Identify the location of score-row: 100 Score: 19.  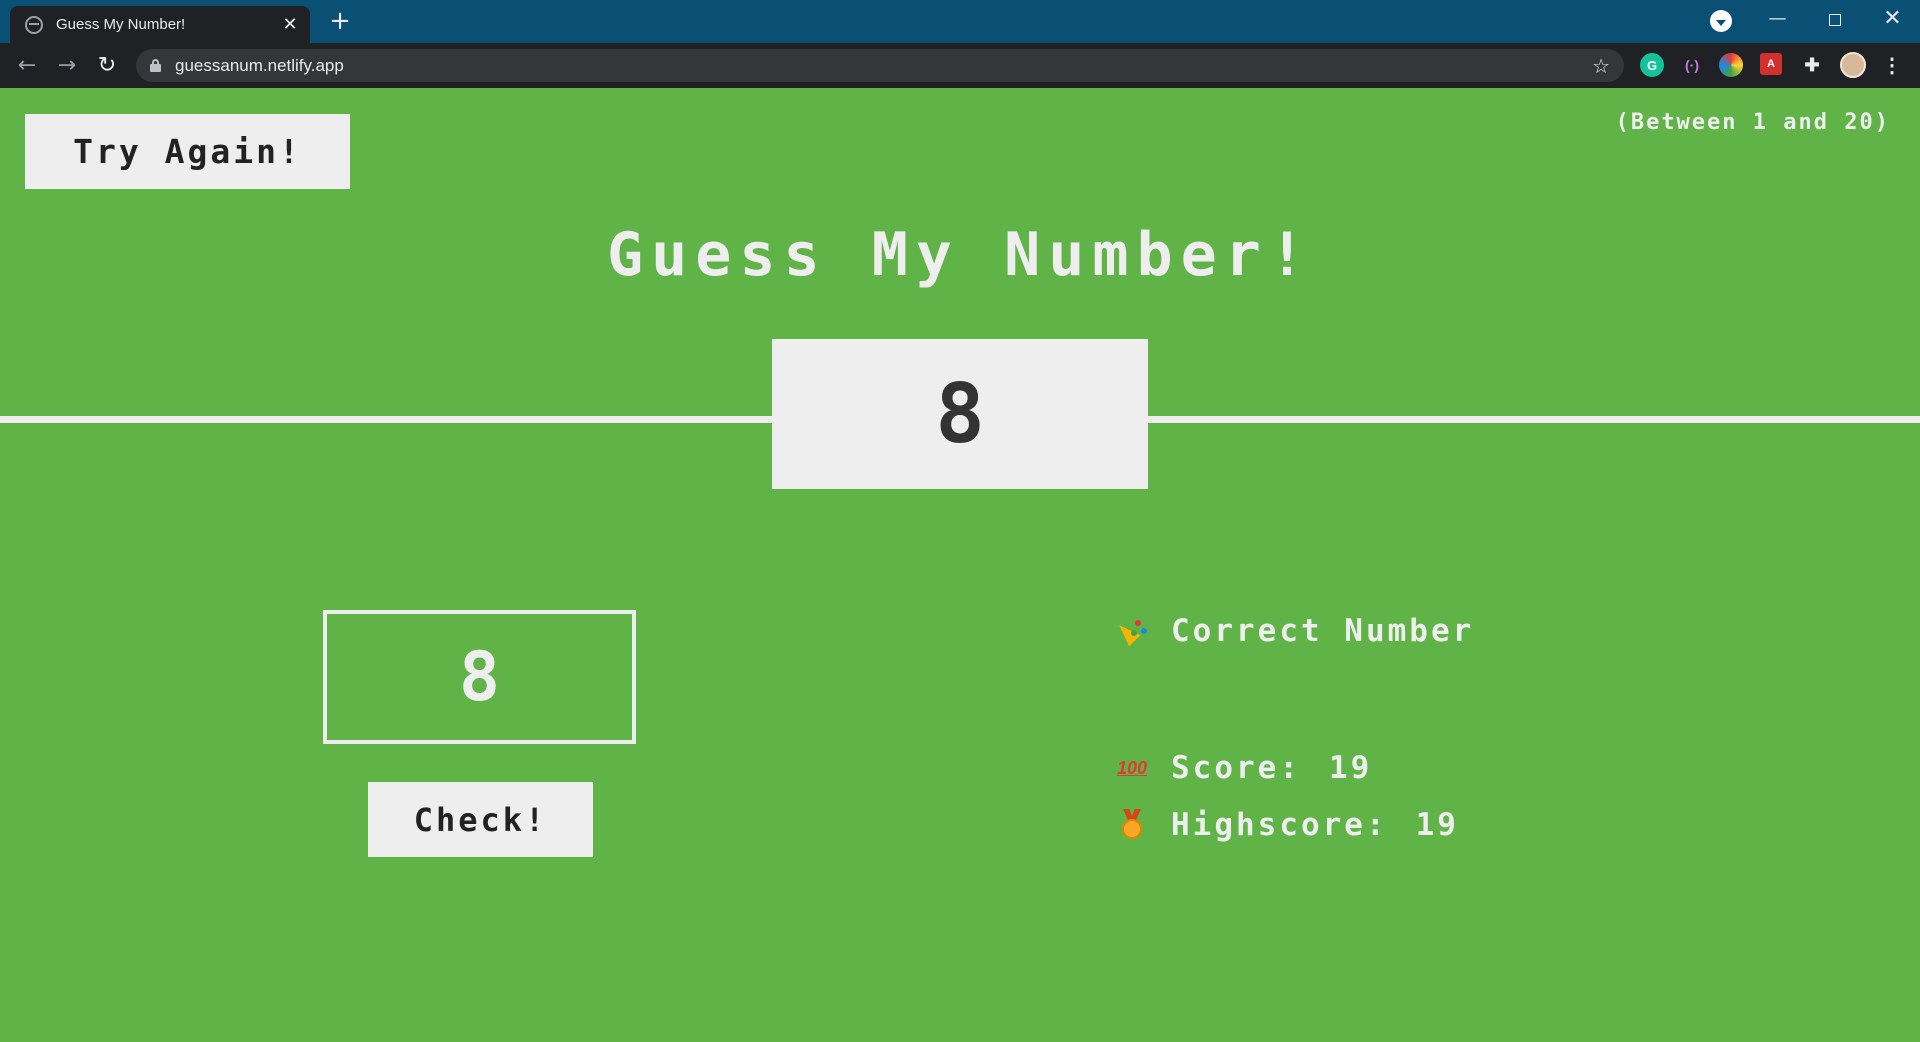
(1243, 768).